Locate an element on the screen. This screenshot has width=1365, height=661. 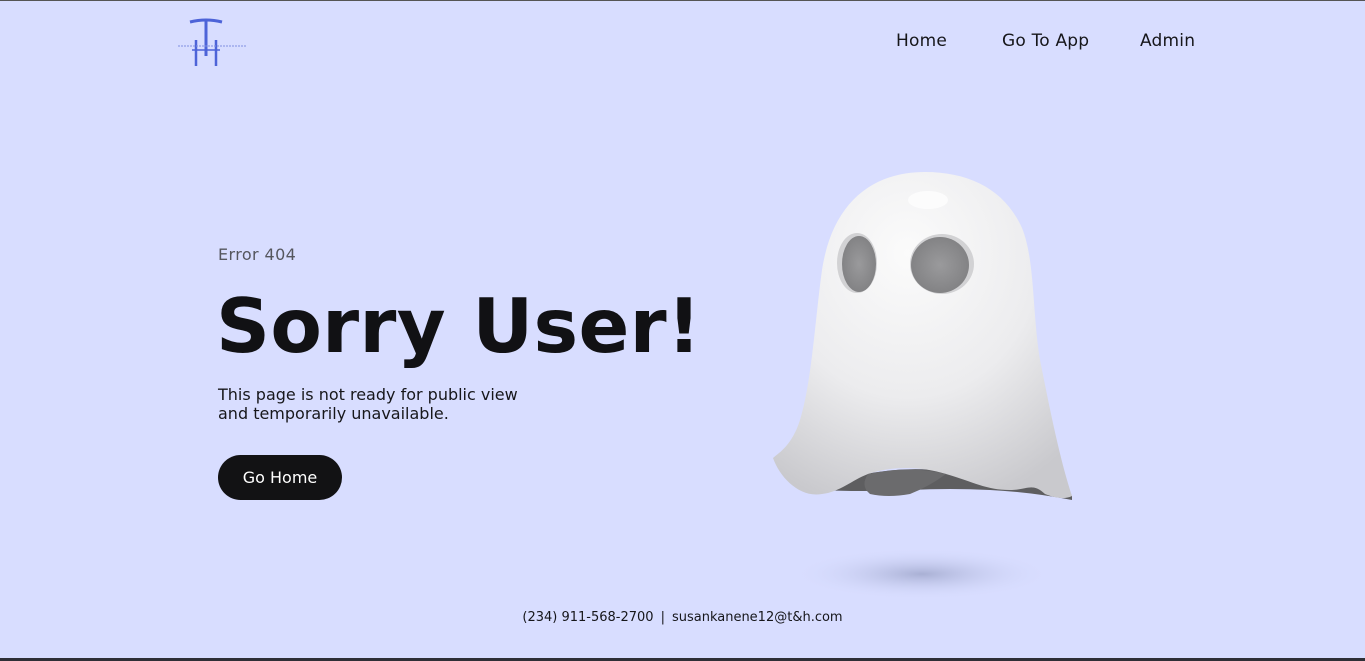
contact-footer: (234) 911-568-2700 | susankanene12@t&h.com is located at coordinates (682, 617).